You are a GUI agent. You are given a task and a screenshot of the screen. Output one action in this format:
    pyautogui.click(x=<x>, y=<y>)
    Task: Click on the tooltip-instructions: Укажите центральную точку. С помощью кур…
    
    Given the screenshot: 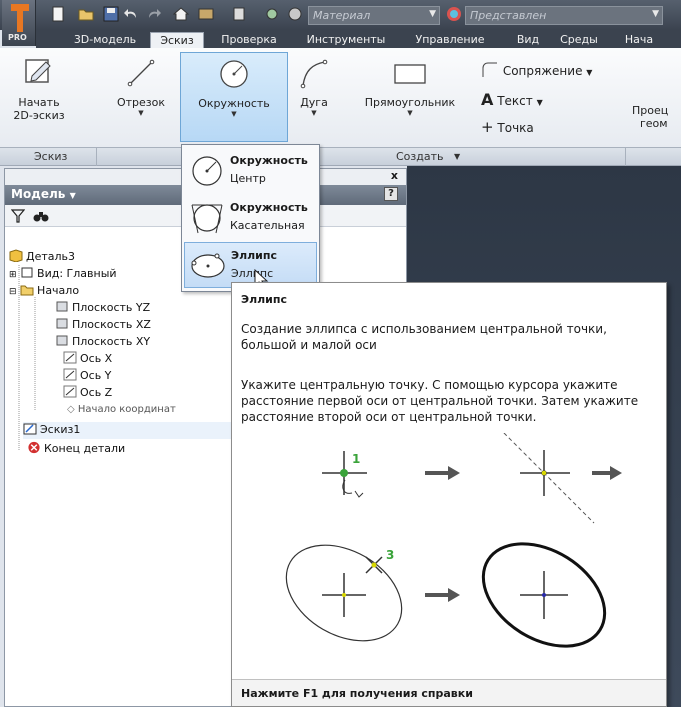 What is the action you would take?
    pyautogui.click(x=440, y=401)
    